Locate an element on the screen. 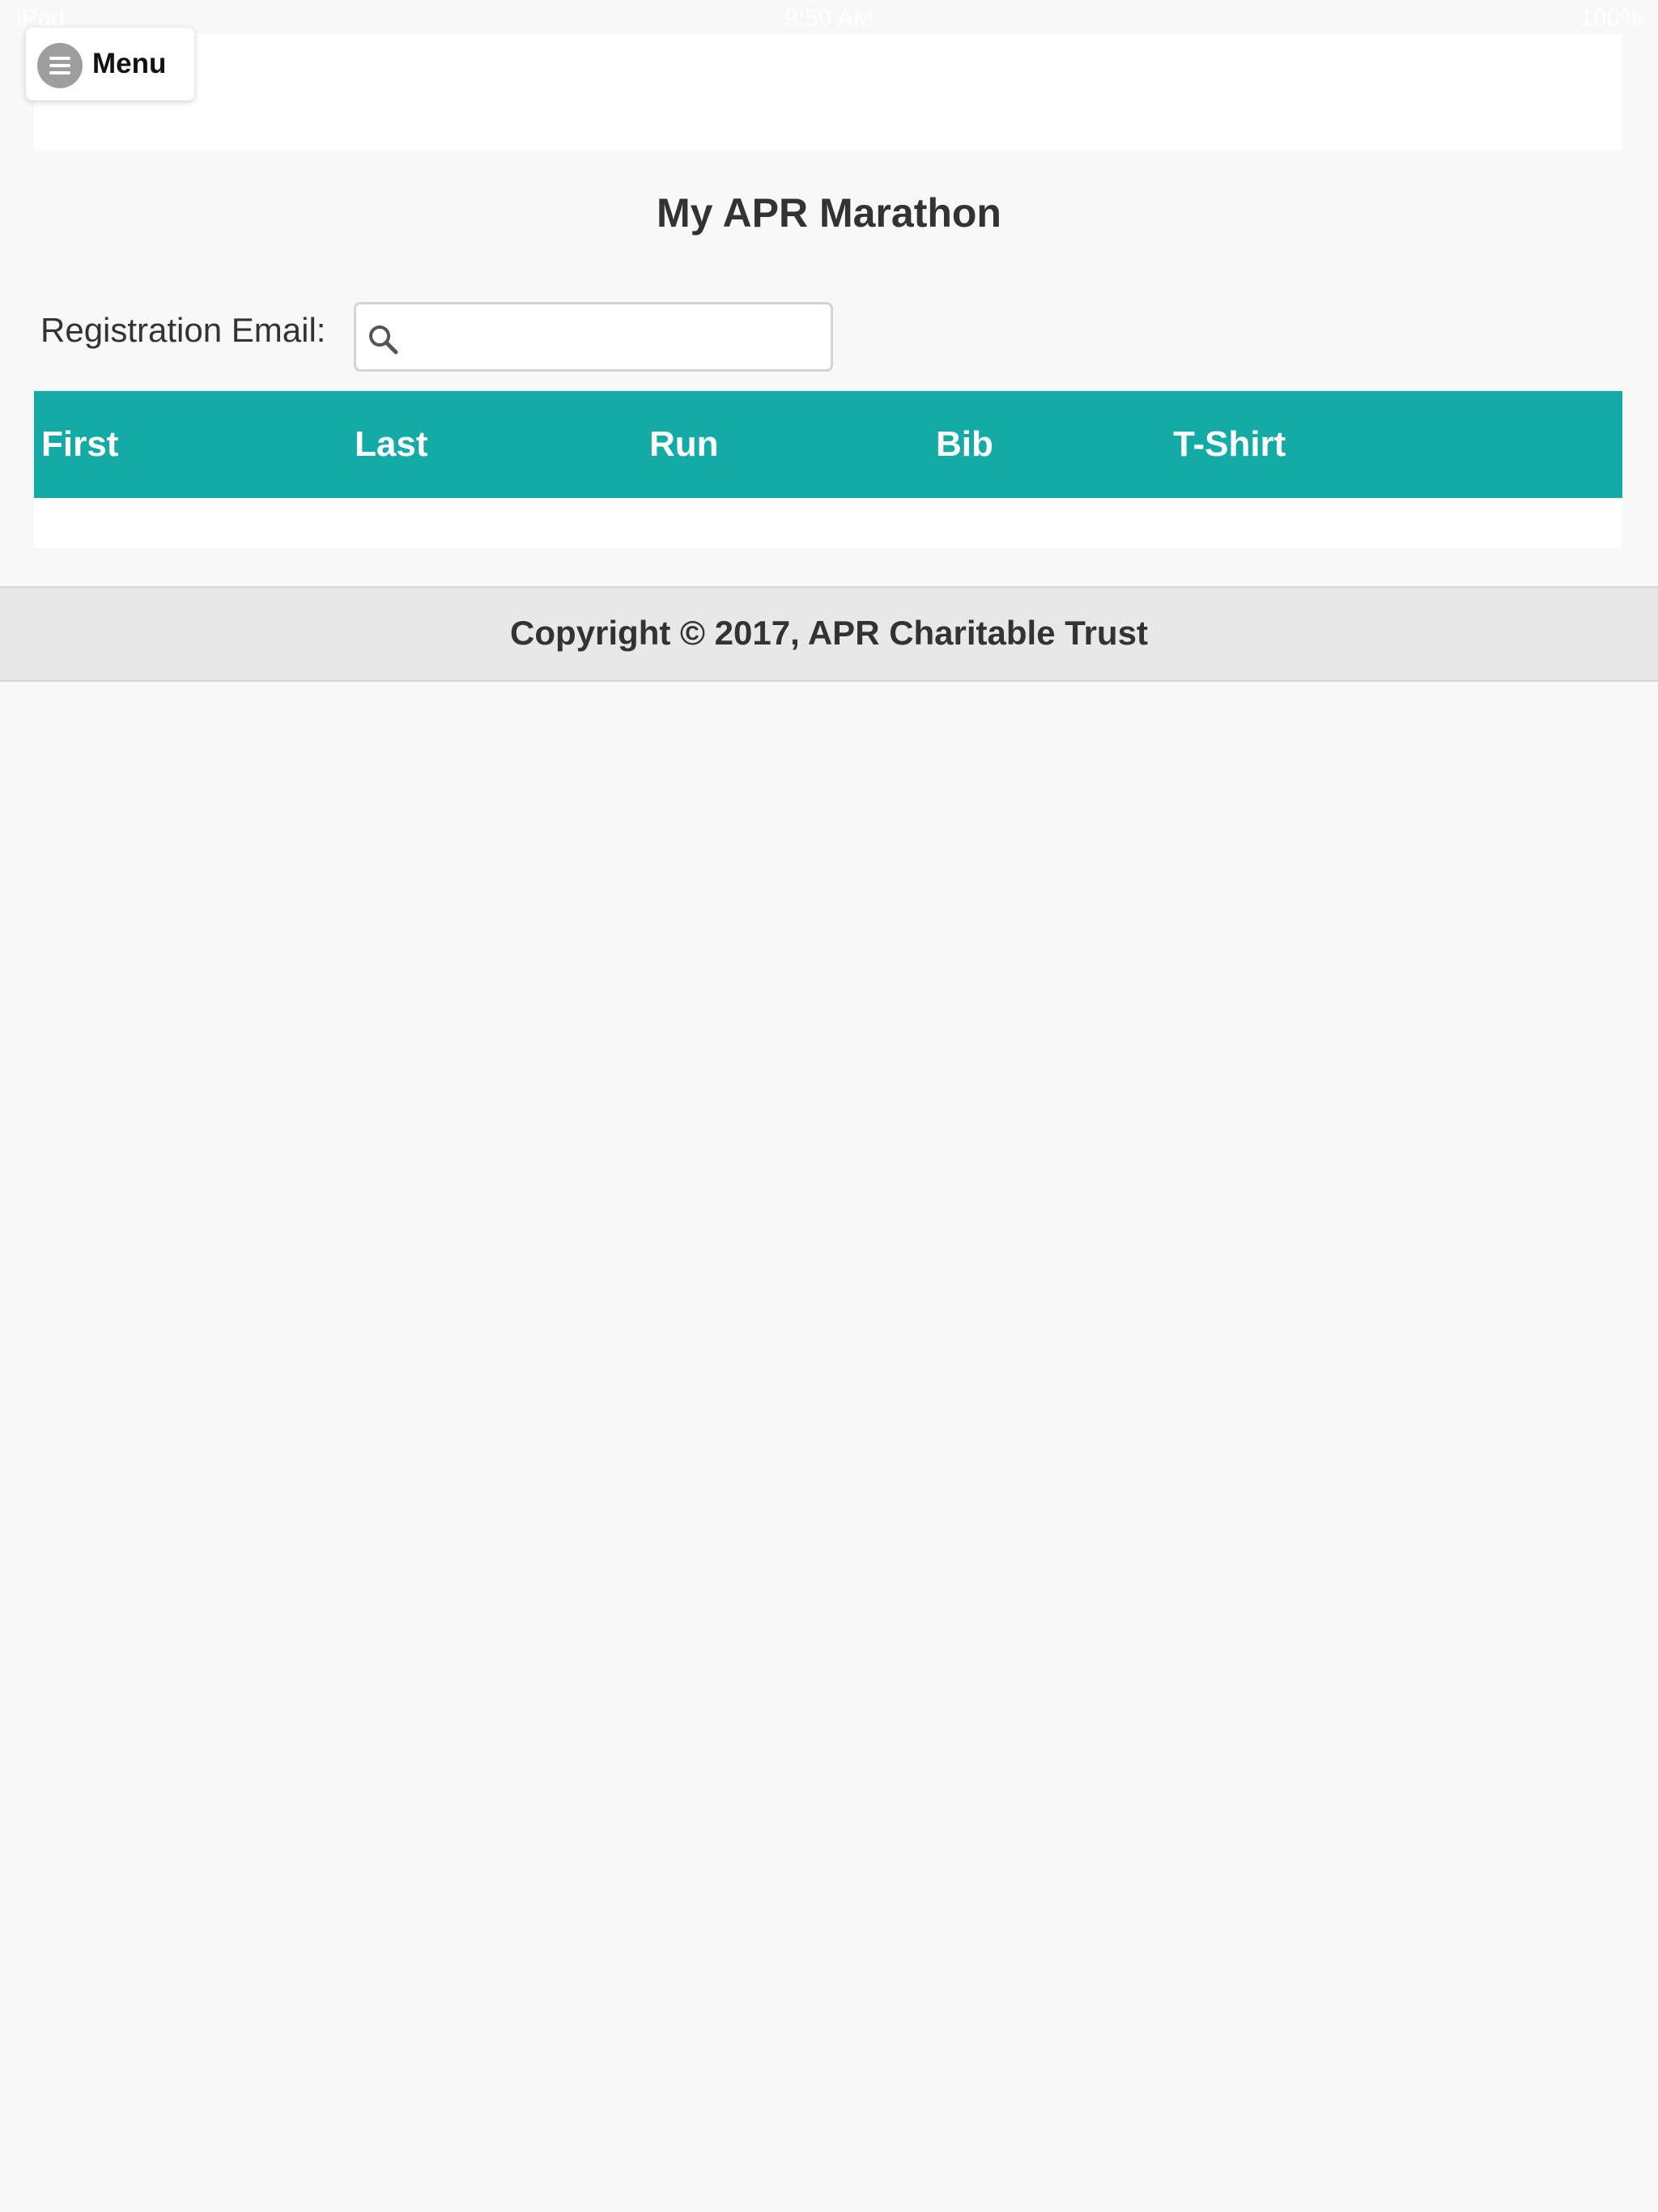 The width and height of the screenshot is (1658, 2212). page-title: My APR Marathon is located at coordinates (829, 213).